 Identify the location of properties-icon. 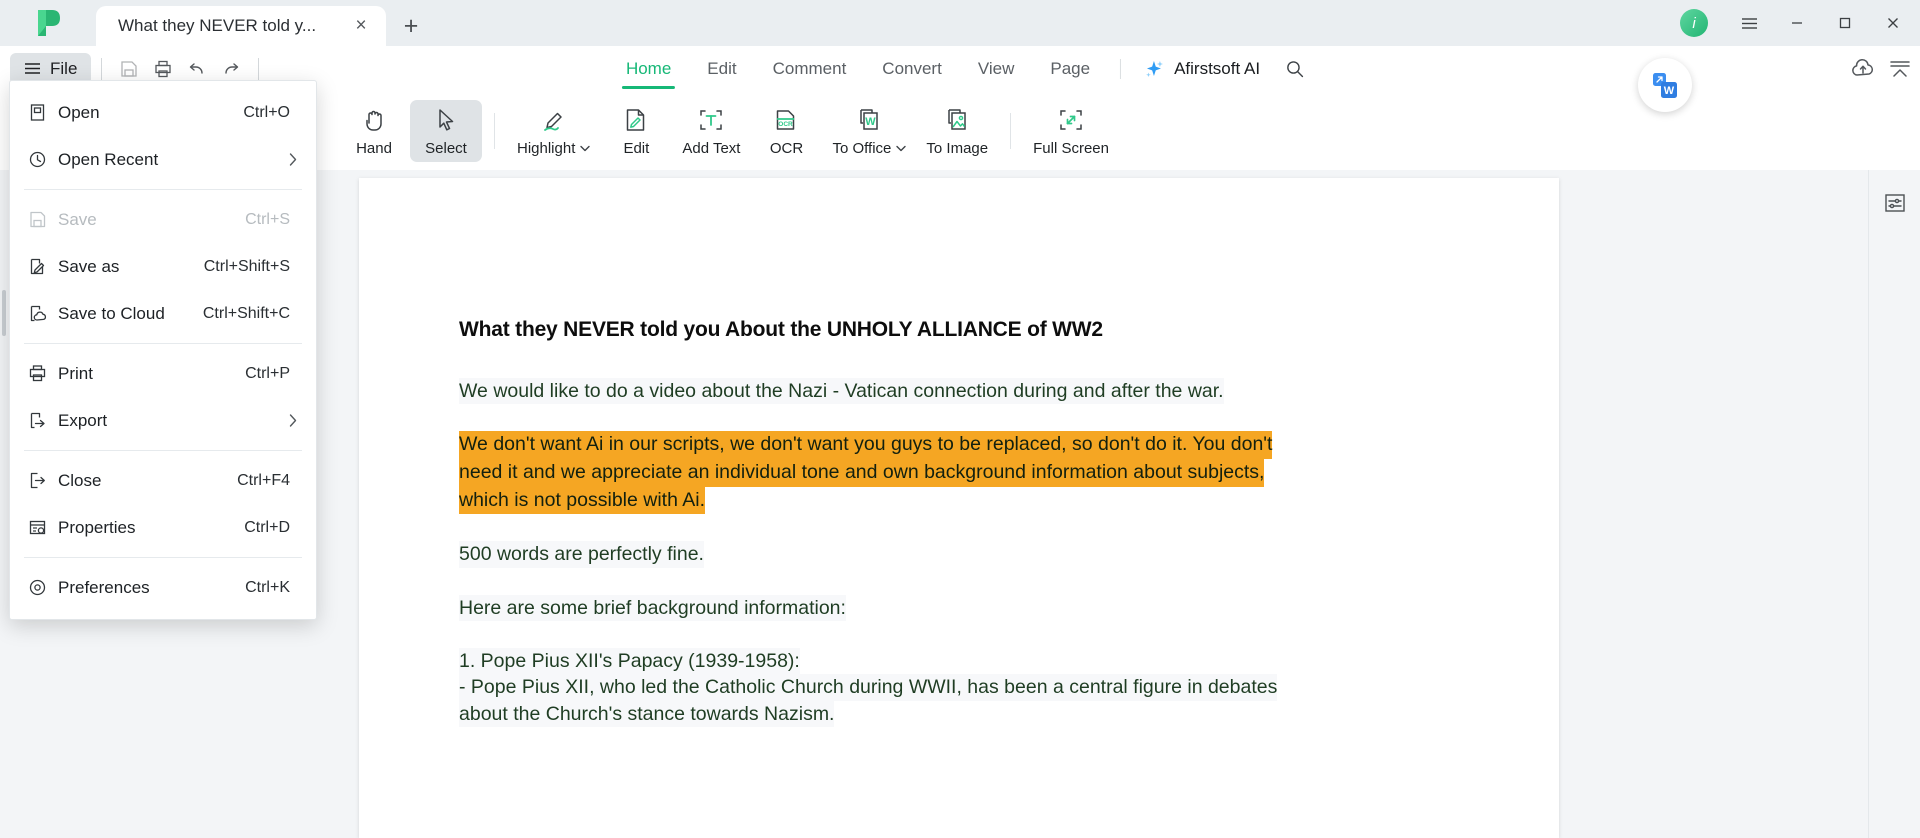
(43, 527).